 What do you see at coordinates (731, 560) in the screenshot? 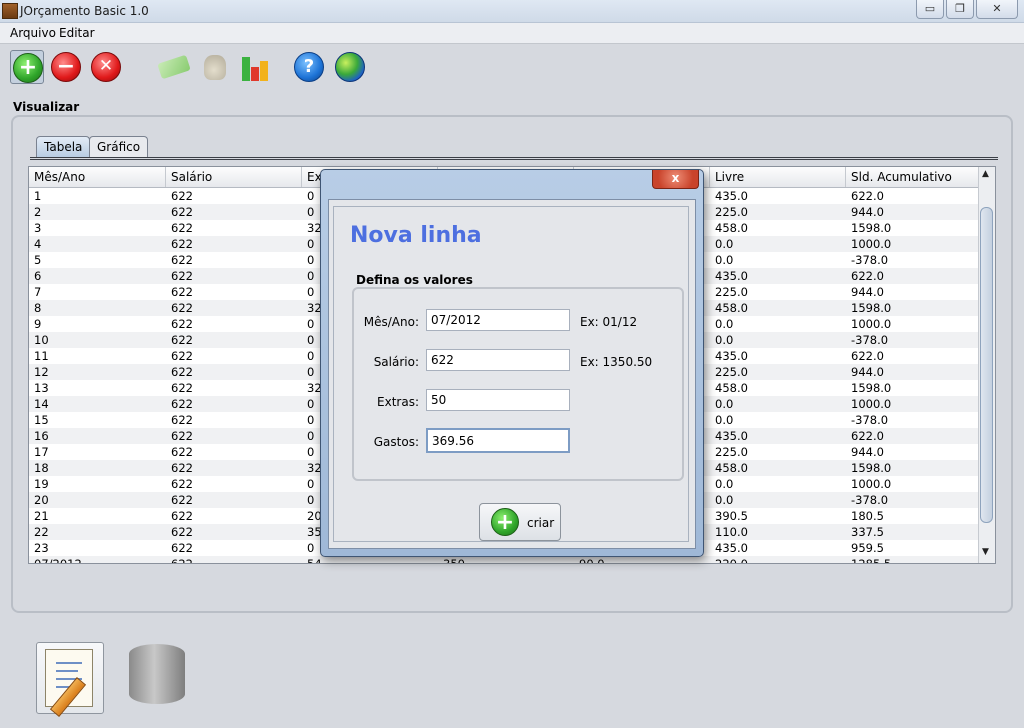
I see `table-cell: 220.0` at bounding box center [731, 560].